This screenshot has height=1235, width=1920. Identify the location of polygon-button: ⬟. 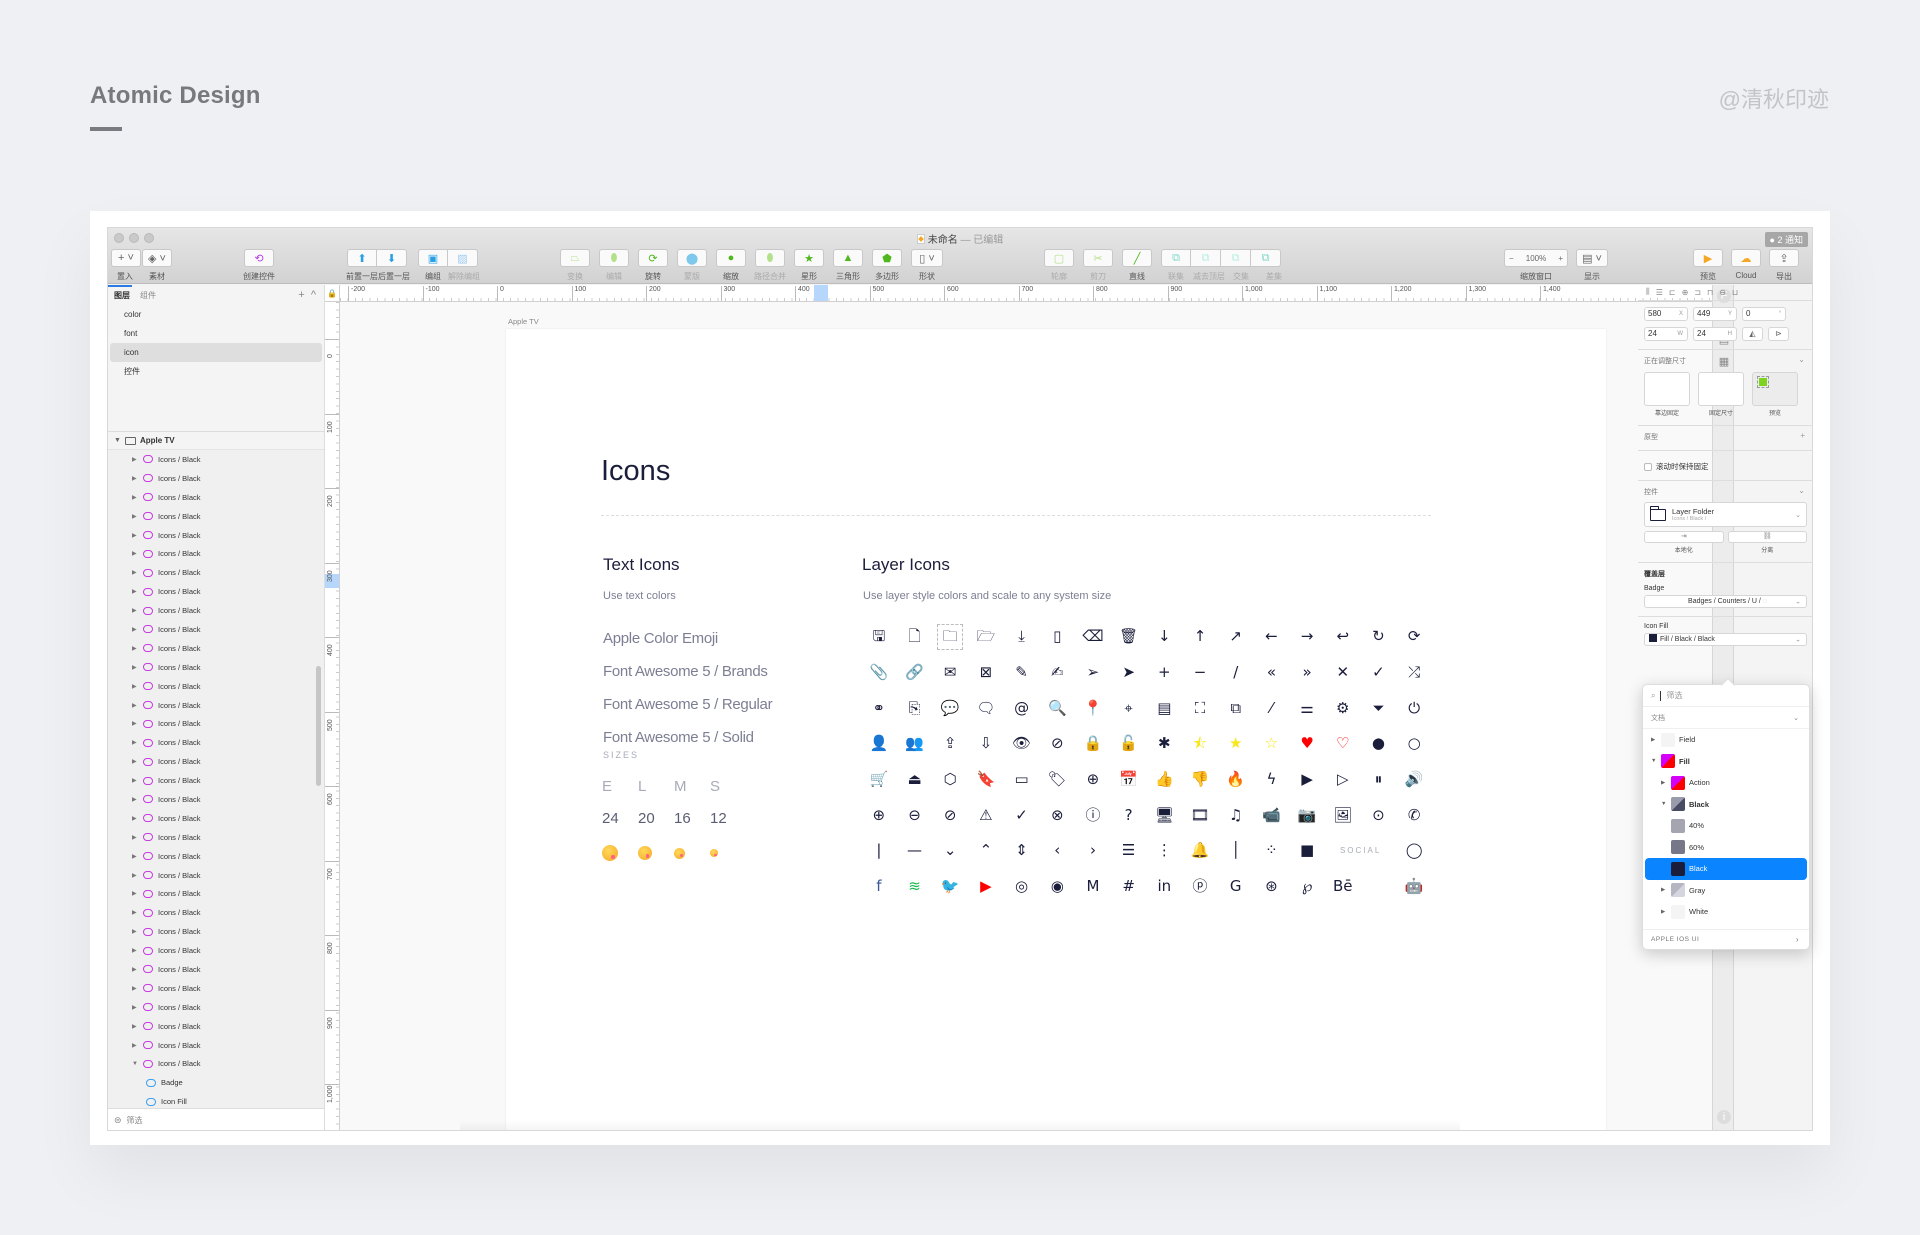
(887, 258).